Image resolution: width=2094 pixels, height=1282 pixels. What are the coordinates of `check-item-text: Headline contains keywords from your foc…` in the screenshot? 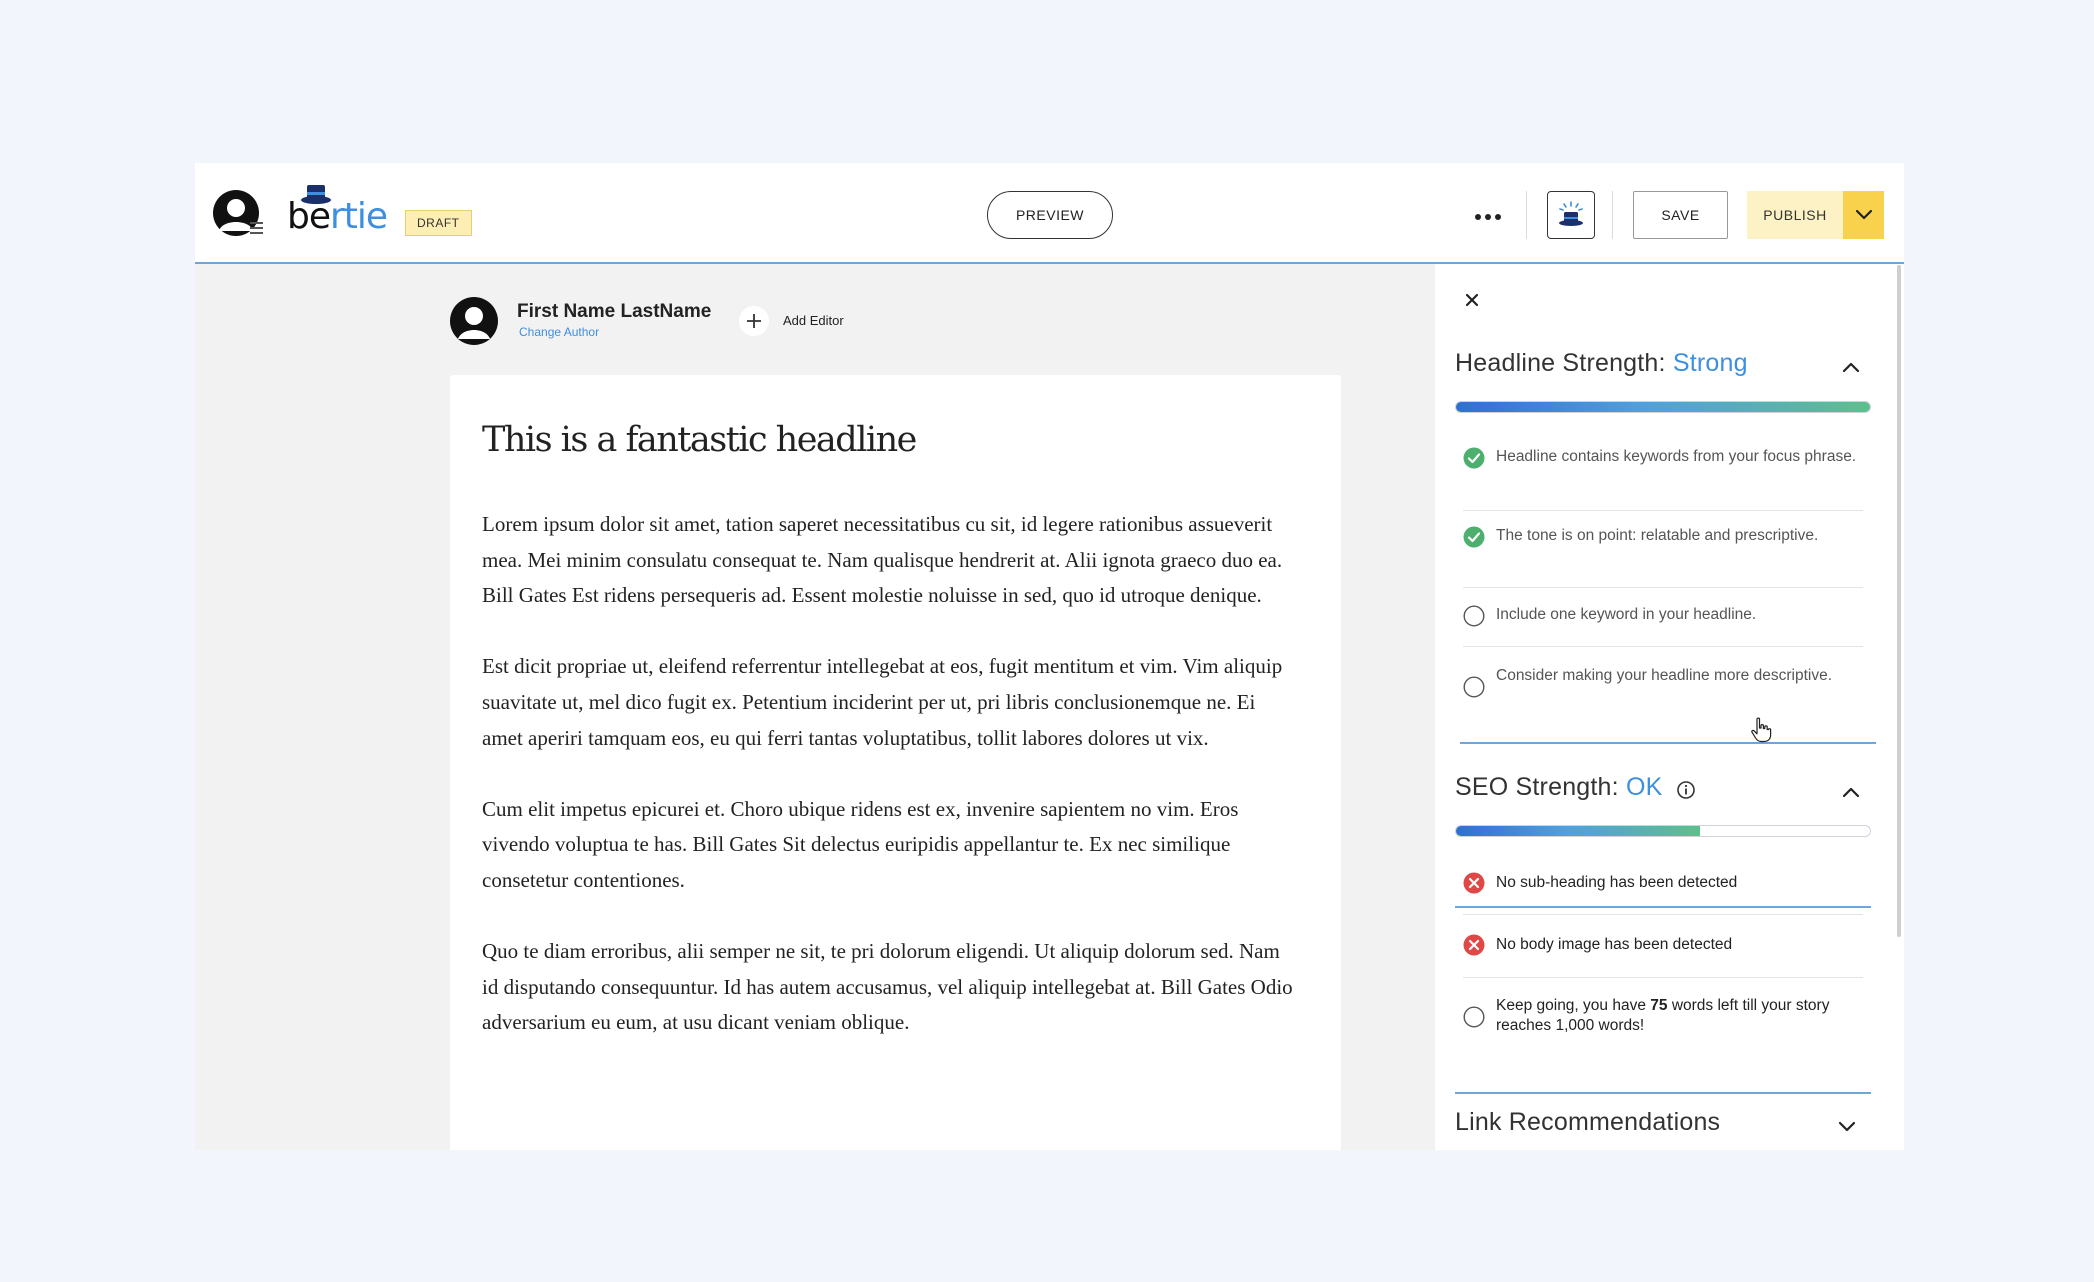 It's located at (1676, 456).